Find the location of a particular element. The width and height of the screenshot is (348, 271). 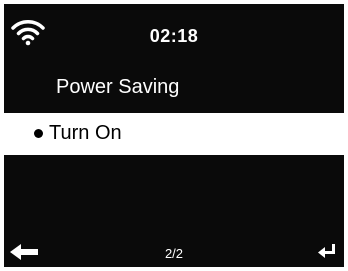

selected-bullet-icon is located at coordinates (38, 133).